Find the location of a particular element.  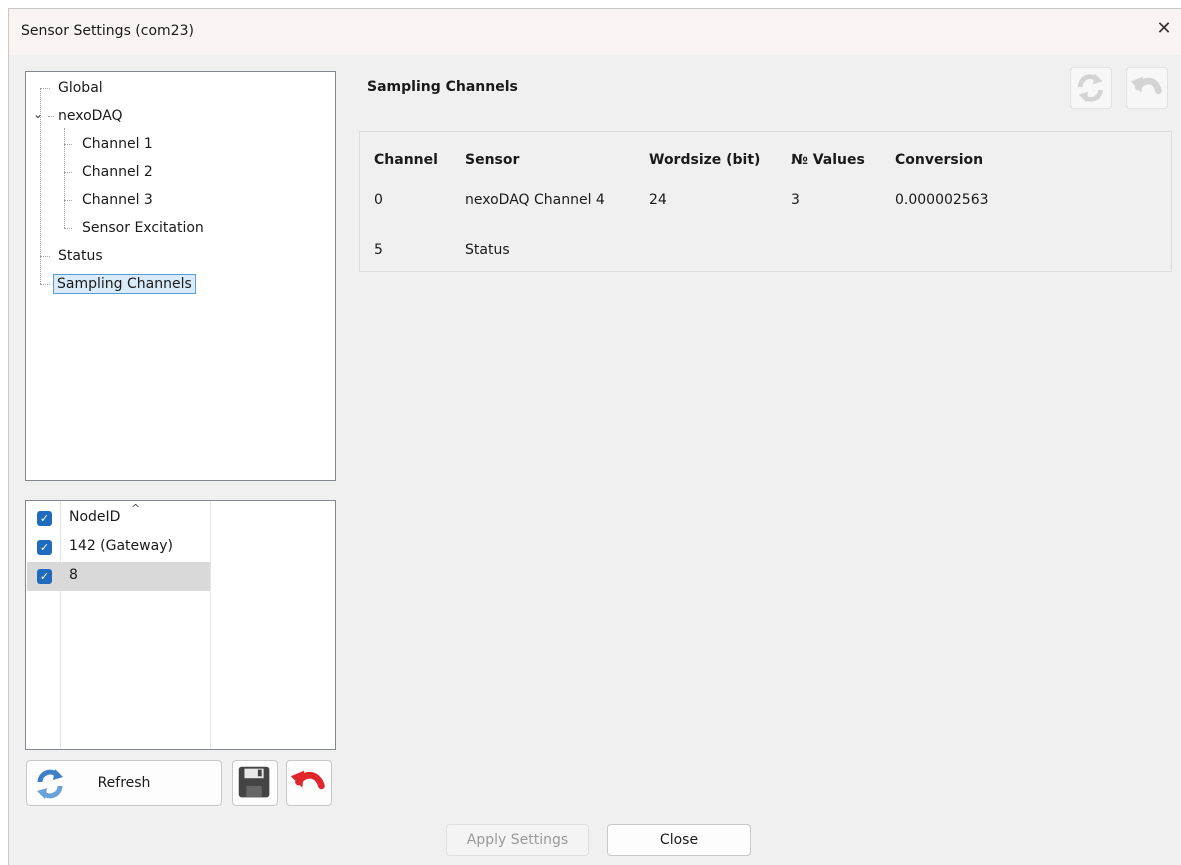

table-cell: nexoDAQ Channel 4 is located at coordinates (535, 200).